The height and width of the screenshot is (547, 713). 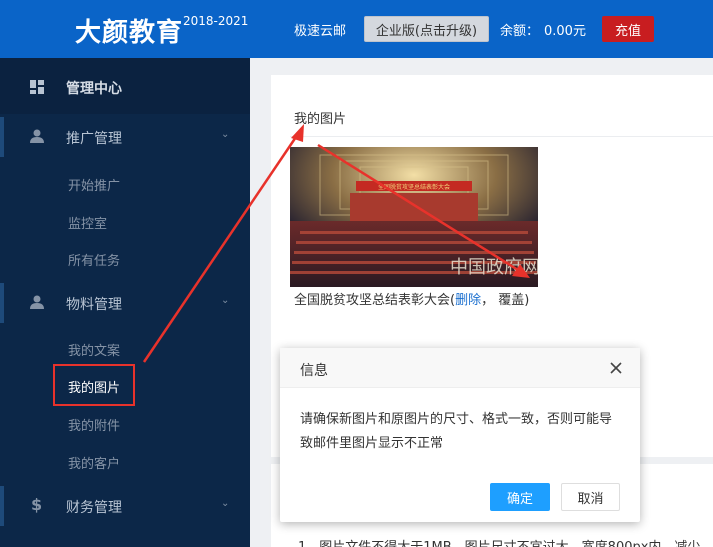 What do you see at coordinates (125, 137) in the screenshot?
I see `sidebar-group-promotion: 推广管理 ⌄` at bounding box center [125, 137].